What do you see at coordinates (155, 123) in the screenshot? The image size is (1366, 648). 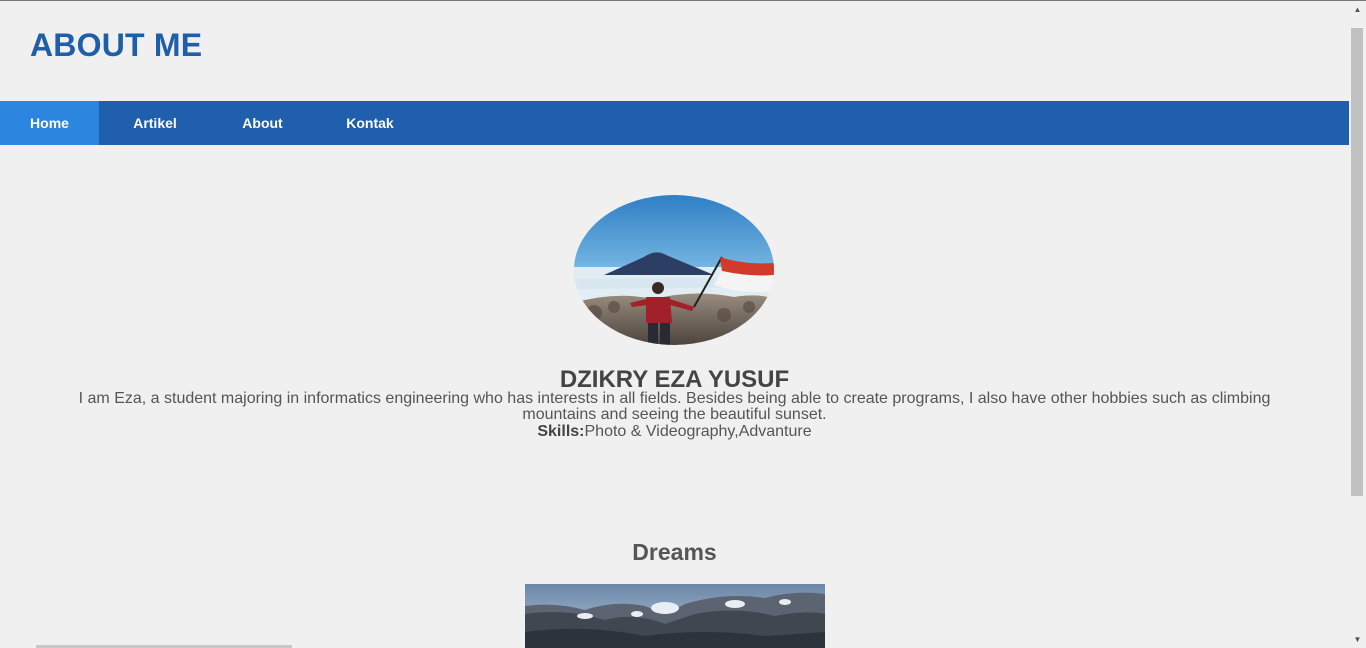 I see `nav-item-artikel: Artikel` at bounding box center [155, 123].